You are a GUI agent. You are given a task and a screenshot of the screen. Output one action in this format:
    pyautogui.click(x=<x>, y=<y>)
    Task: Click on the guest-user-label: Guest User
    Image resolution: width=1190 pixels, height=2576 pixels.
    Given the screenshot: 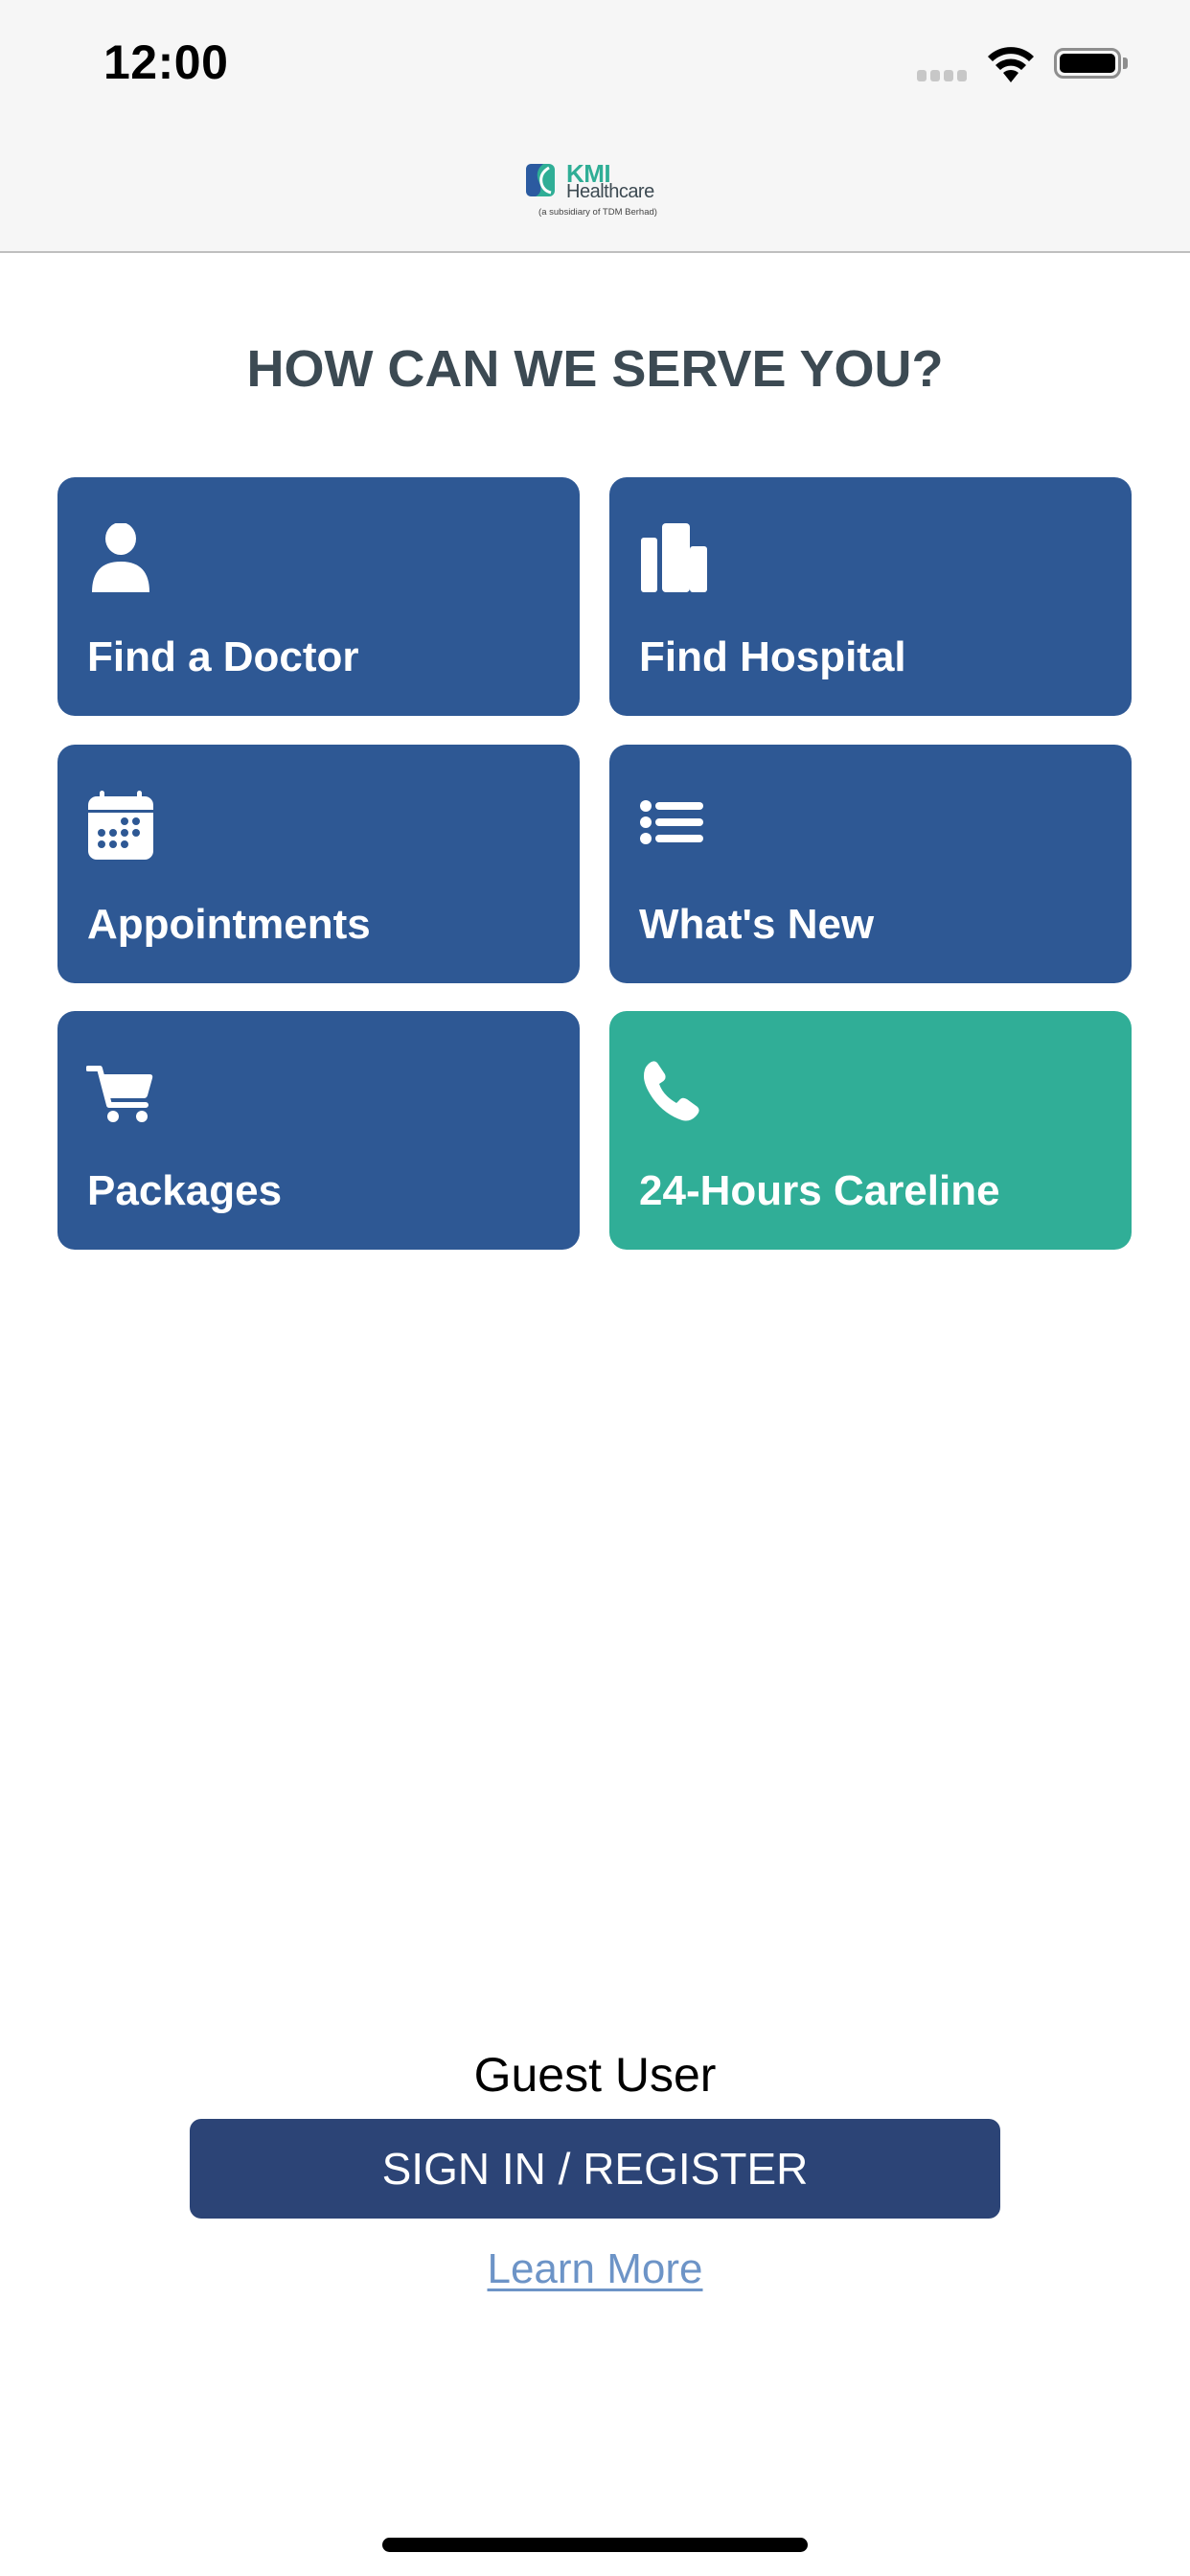 What is the action you would take?
    pyautogui.click(x=595, y=2075)
    